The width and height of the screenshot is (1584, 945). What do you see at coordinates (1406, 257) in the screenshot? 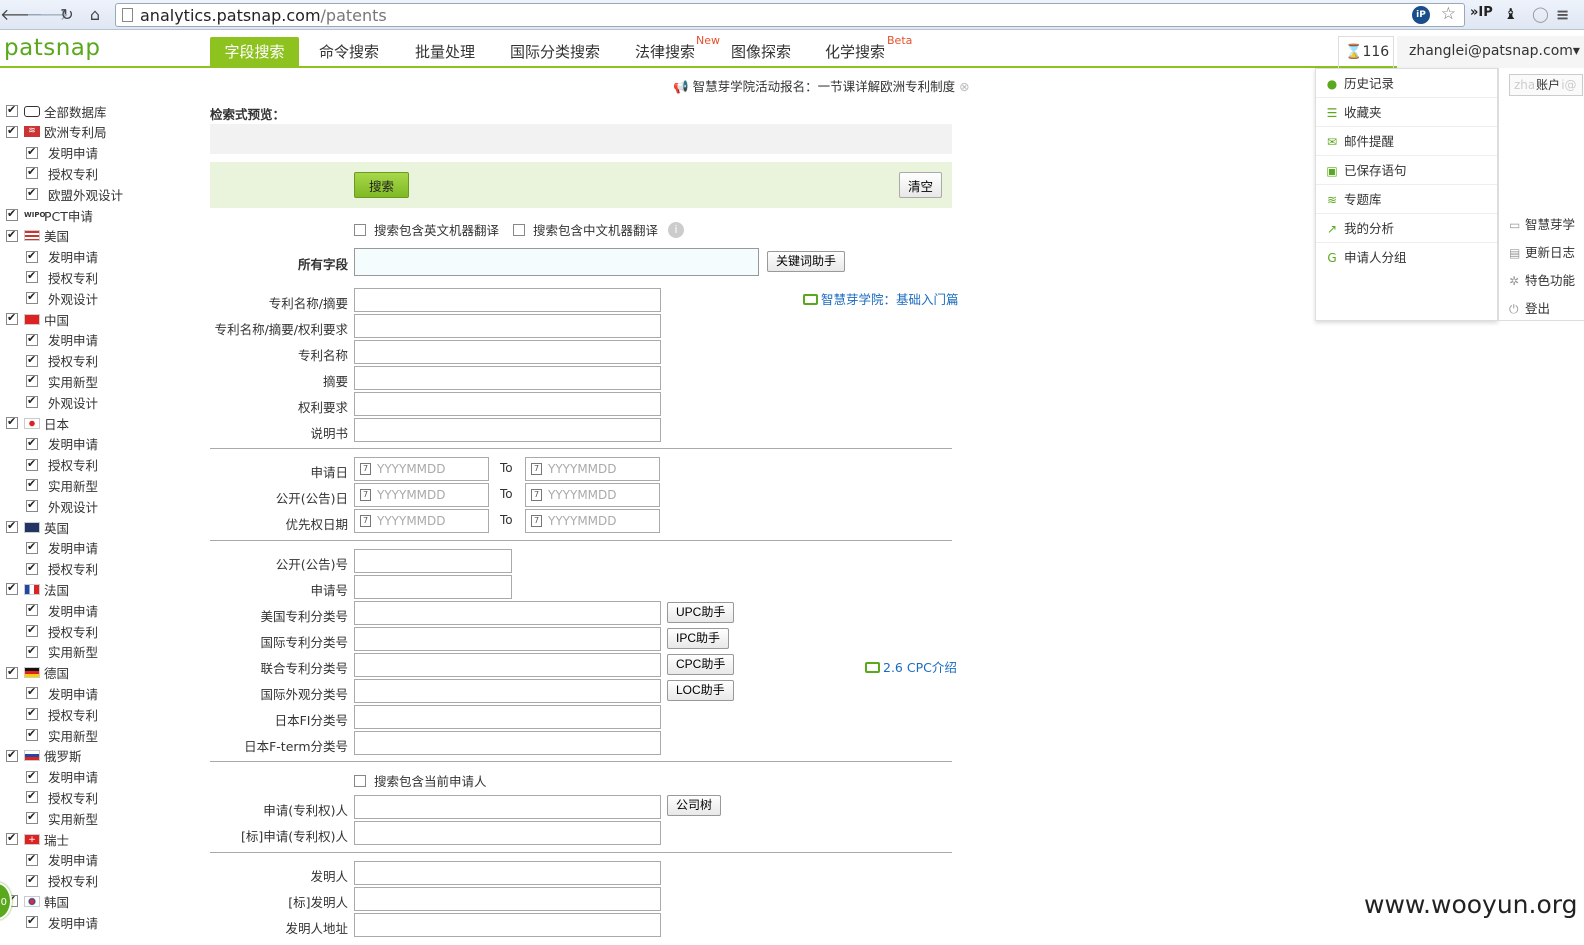
I see `menu-item-applicant-groups: G 申请人分组` at bounding box center [1406, 257].